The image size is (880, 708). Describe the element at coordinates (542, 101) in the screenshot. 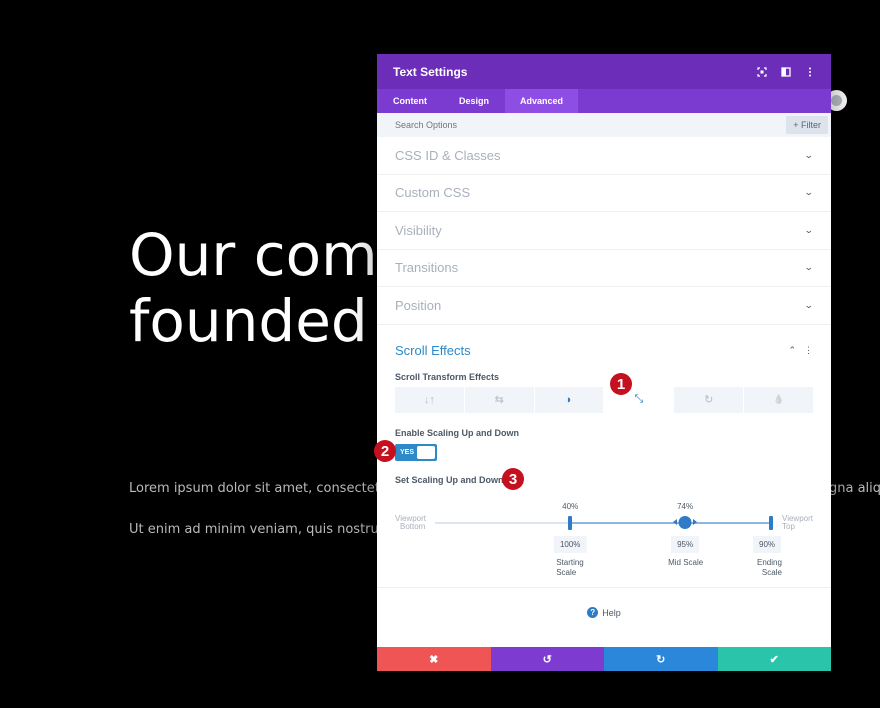

I see `tab-advanced: Advanced` at that location.